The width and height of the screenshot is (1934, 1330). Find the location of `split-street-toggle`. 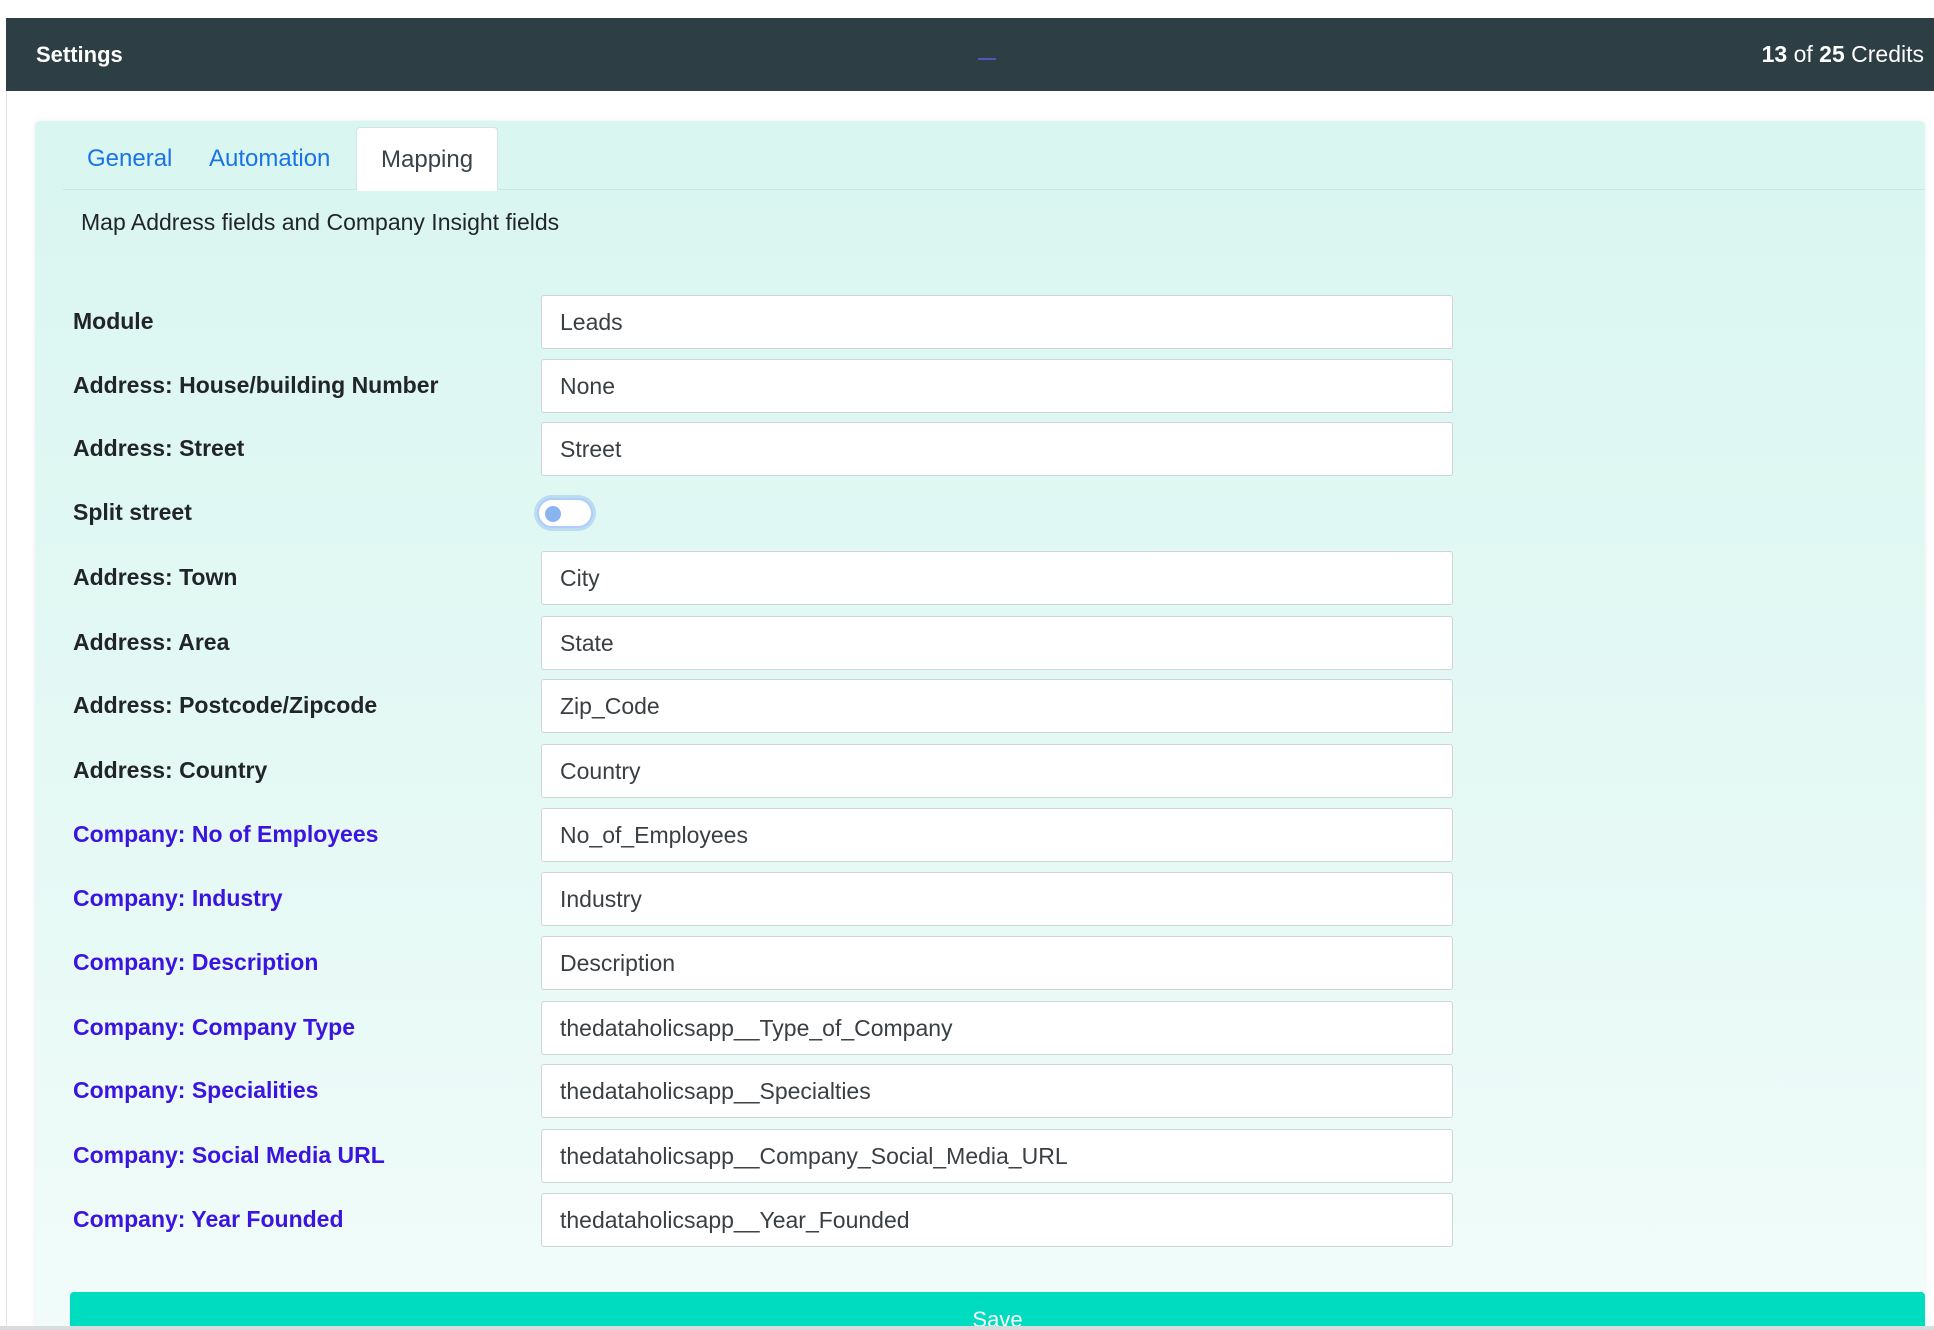

split-street-toggle is located at coordinates (565, 513).